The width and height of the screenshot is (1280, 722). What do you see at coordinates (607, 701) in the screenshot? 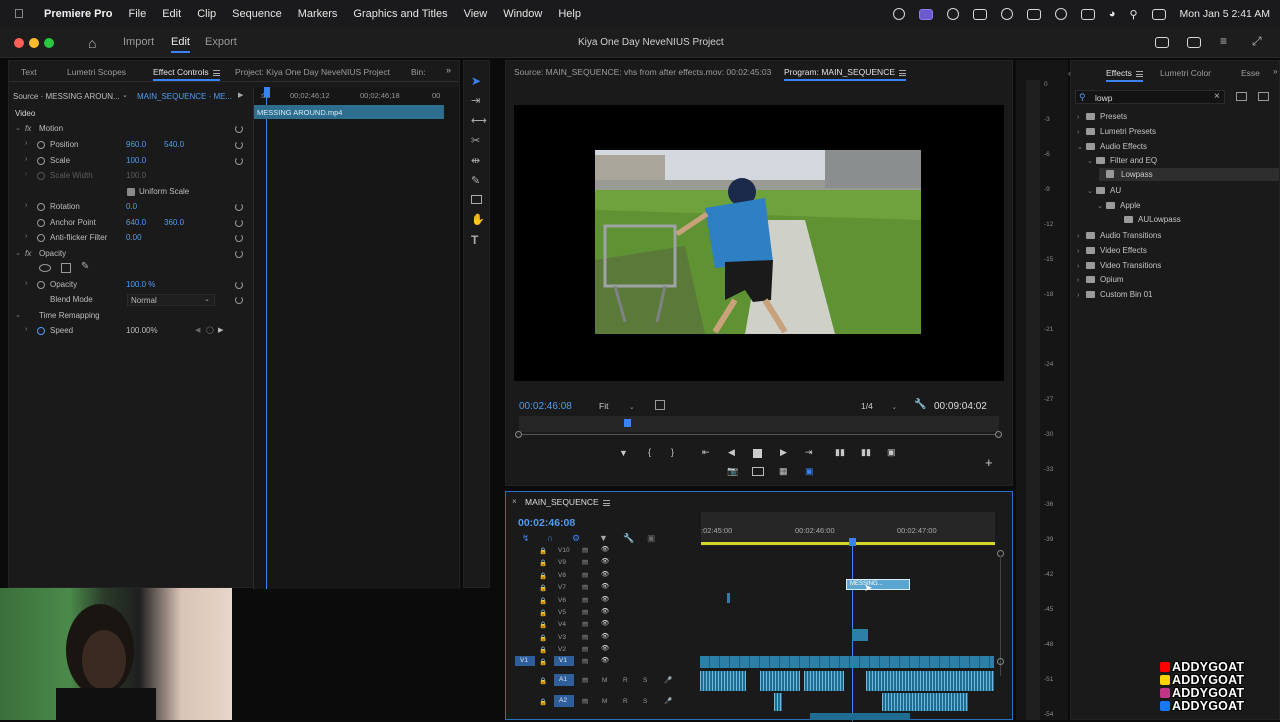
I see `track-header-a2: 🔒 A2 ▤ M R S 🎤` at bounding box center [607, 701].